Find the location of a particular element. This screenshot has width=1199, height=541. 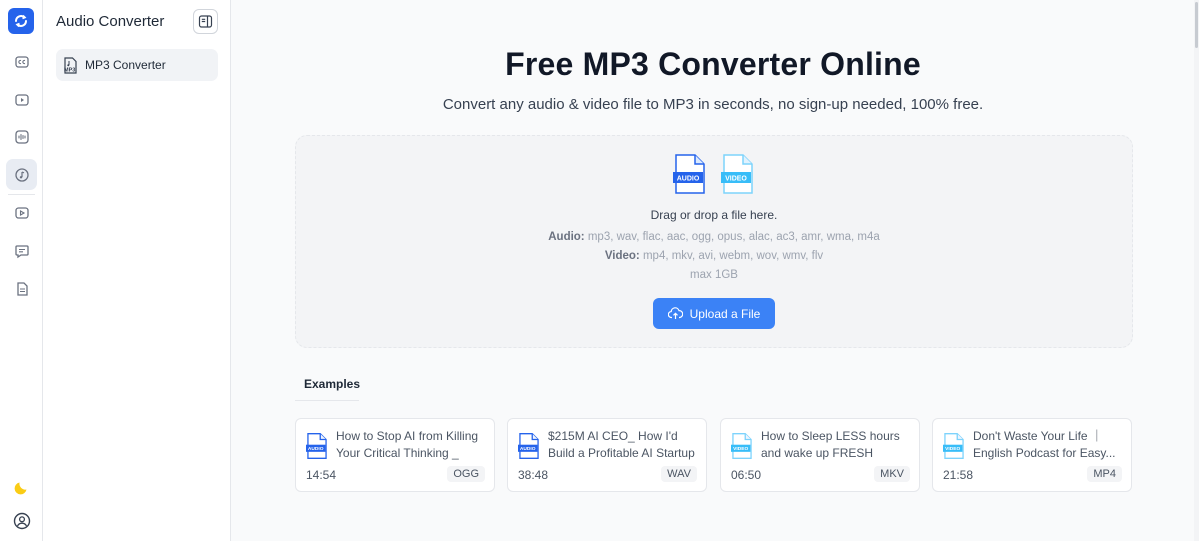

scrollbar-thumb is located at coordinates (1196, 25).